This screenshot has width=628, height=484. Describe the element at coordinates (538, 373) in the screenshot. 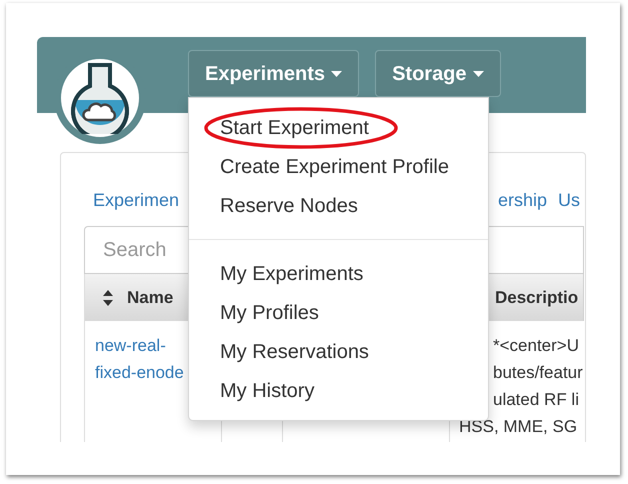

I see `description-text: butes/featur` at that location.